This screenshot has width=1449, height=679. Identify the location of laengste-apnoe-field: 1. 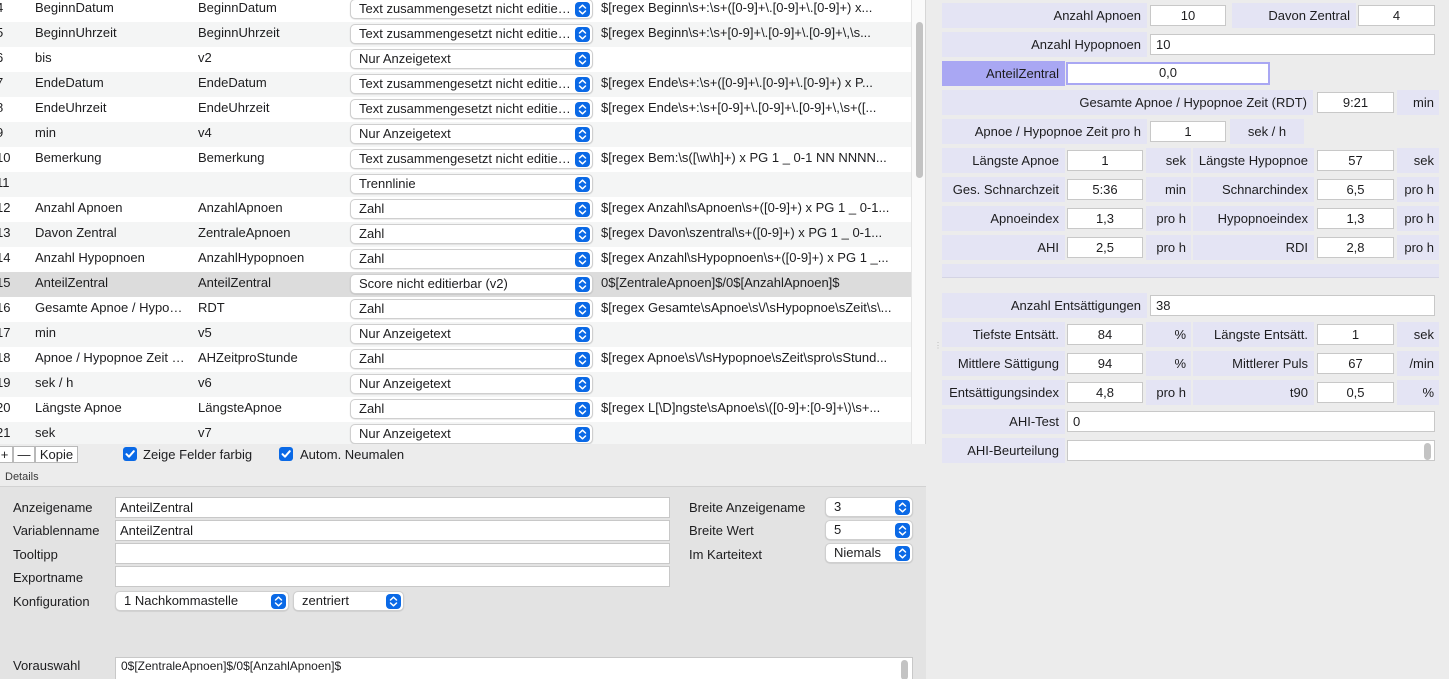
(1105, 160).